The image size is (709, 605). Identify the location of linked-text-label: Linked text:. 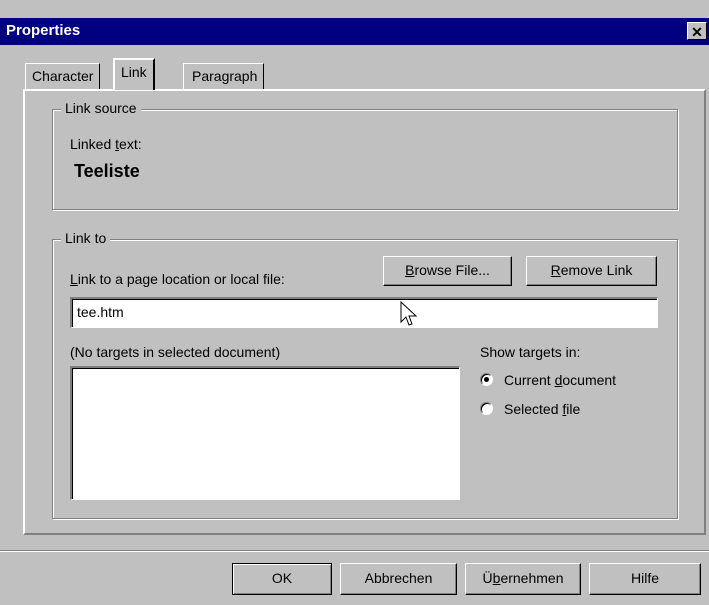
(106, 144).